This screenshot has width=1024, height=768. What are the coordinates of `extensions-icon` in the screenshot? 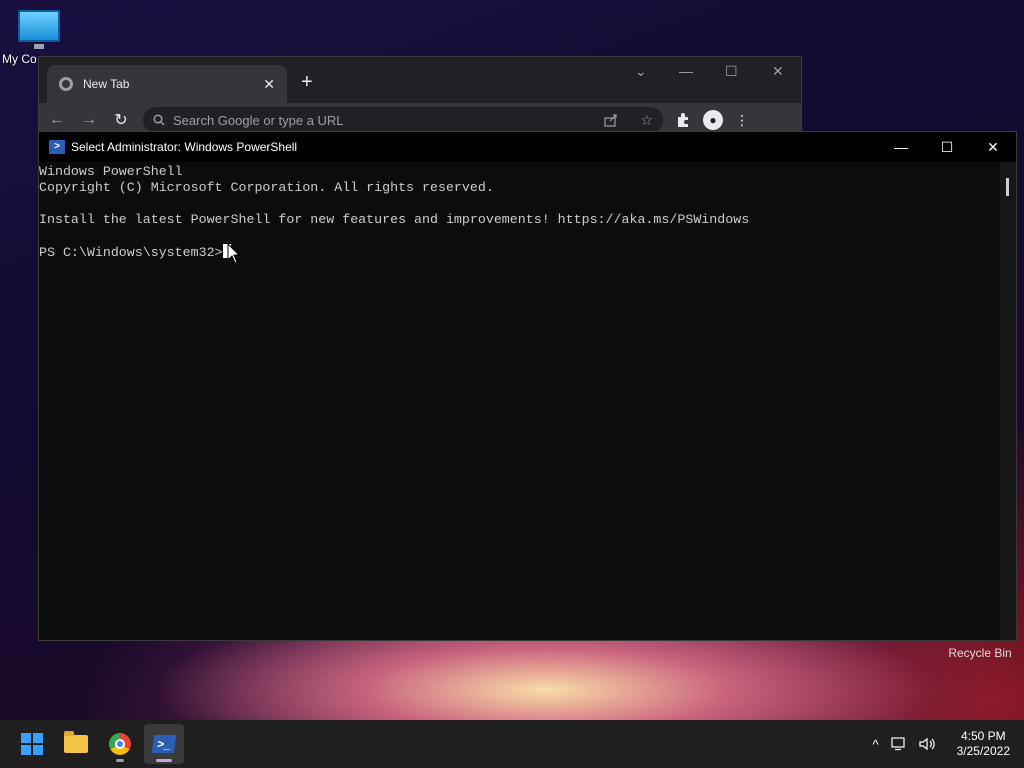 It's located at (683, 120).